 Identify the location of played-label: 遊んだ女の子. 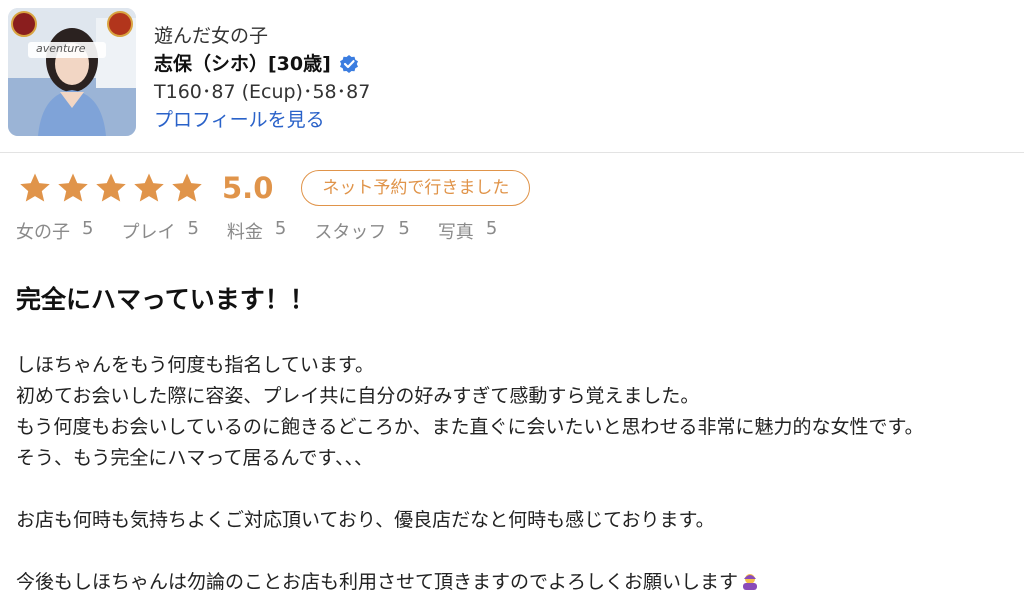
(211, 36).